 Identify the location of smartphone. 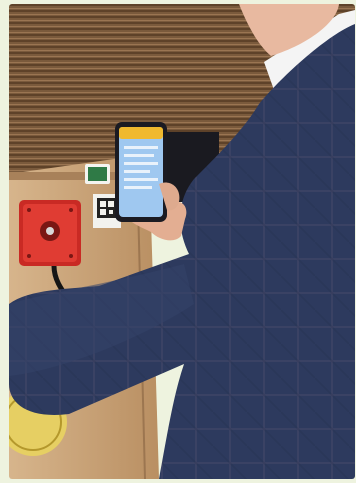
(141, 172).